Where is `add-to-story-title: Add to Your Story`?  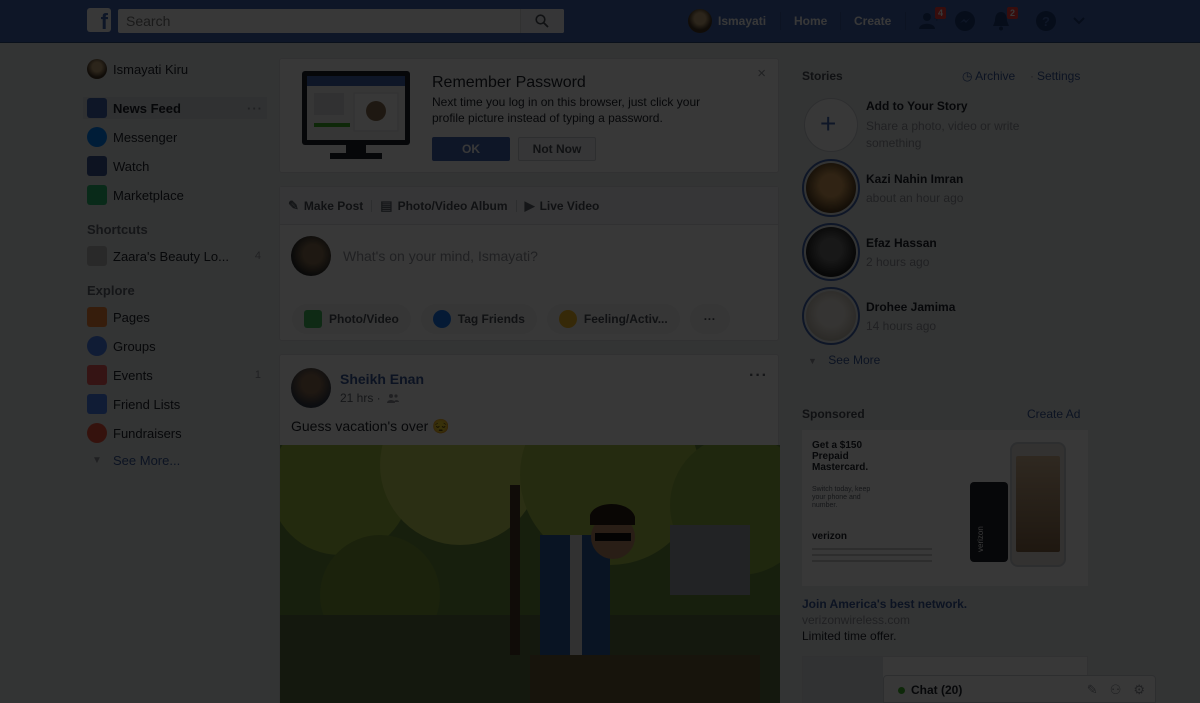
add-to-story-title: Add to Your Story is located at coordinates (917, 106).